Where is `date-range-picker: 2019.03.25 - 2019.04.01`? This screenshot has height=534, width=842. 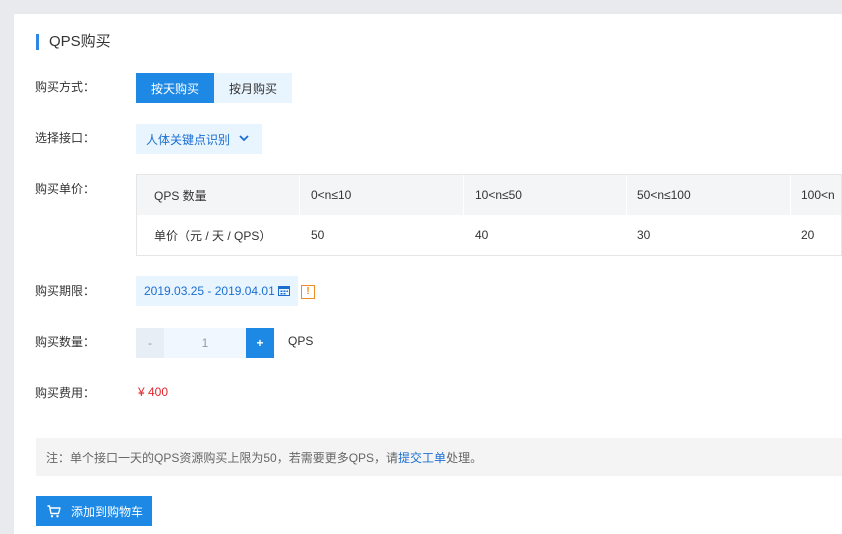 date-range-picker: 2019.03.25 - 2019.04.01 is located at coordinates (217, 291).